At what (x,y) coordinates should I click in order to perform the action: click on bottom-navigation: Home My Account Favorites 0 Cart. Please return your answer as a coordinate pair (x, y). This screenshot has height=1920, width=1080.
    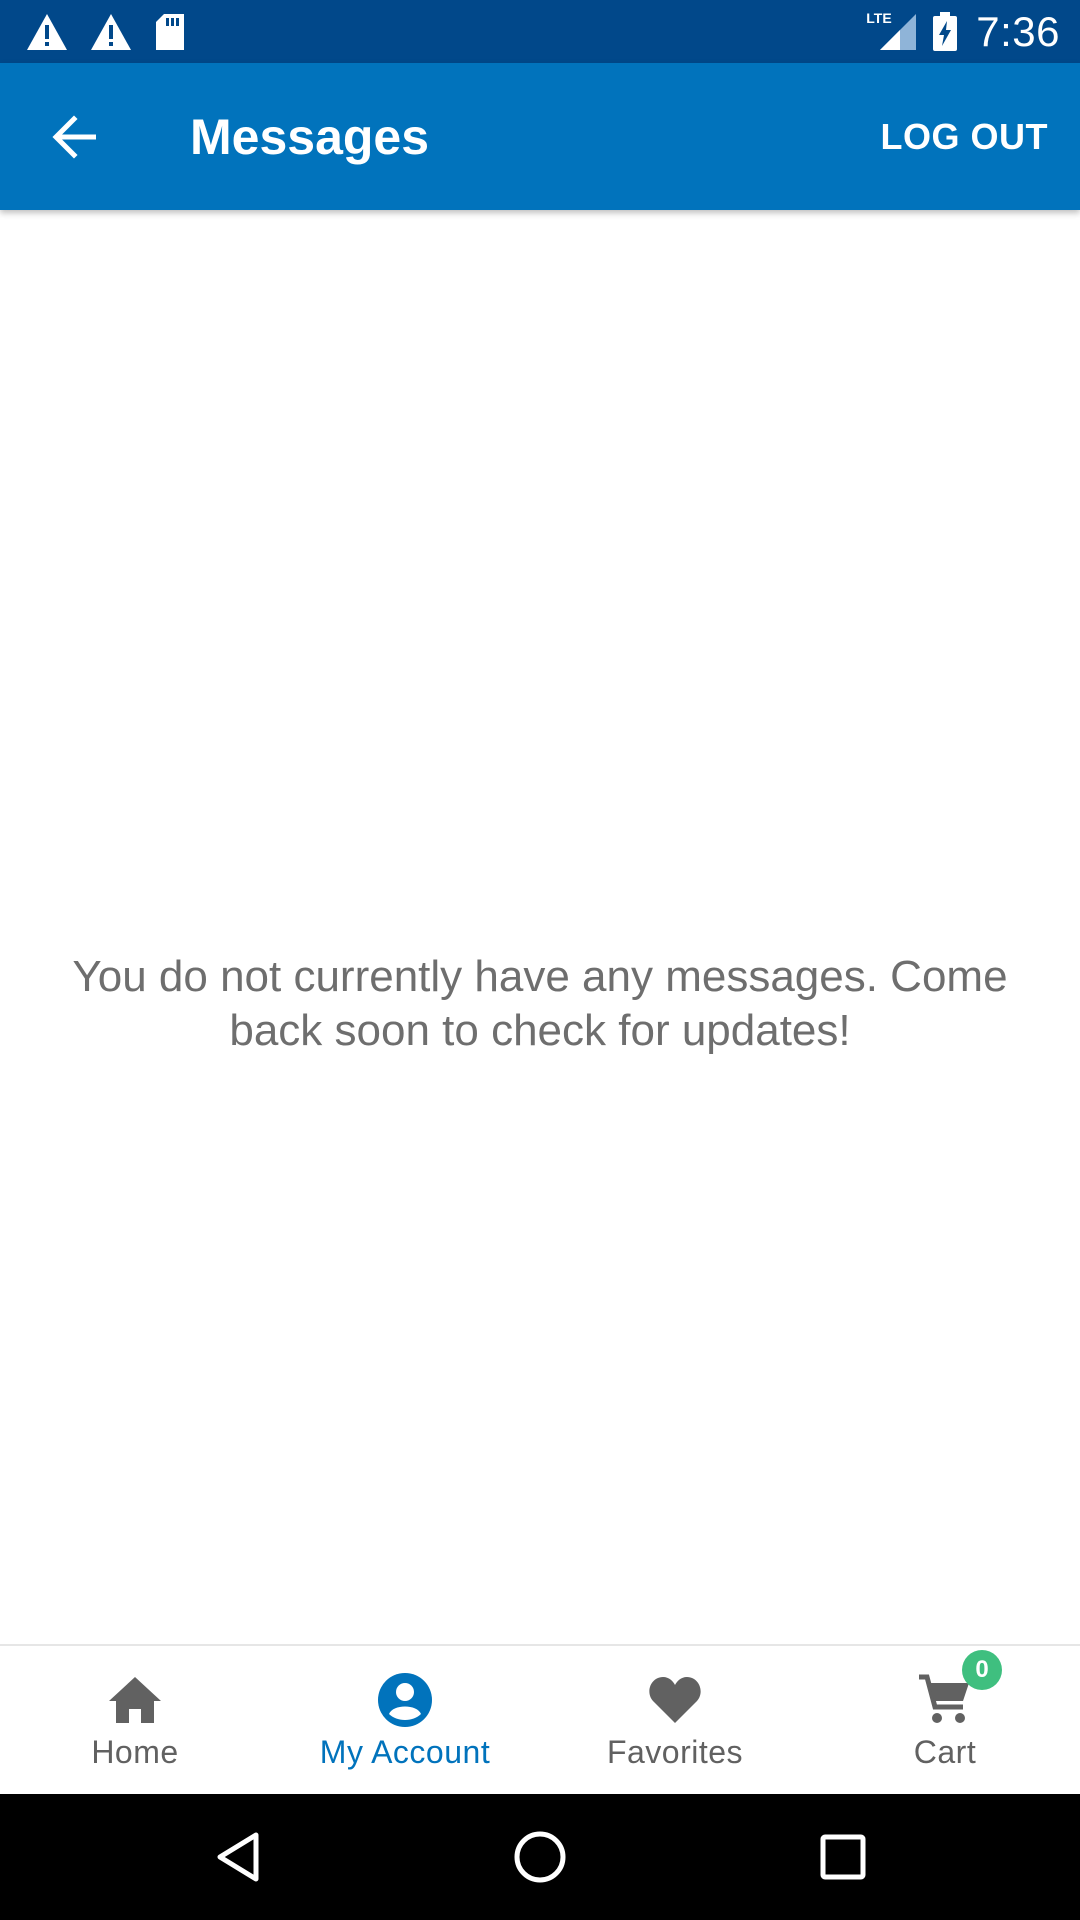
    Looking at the image, I should click on (540, 1719).